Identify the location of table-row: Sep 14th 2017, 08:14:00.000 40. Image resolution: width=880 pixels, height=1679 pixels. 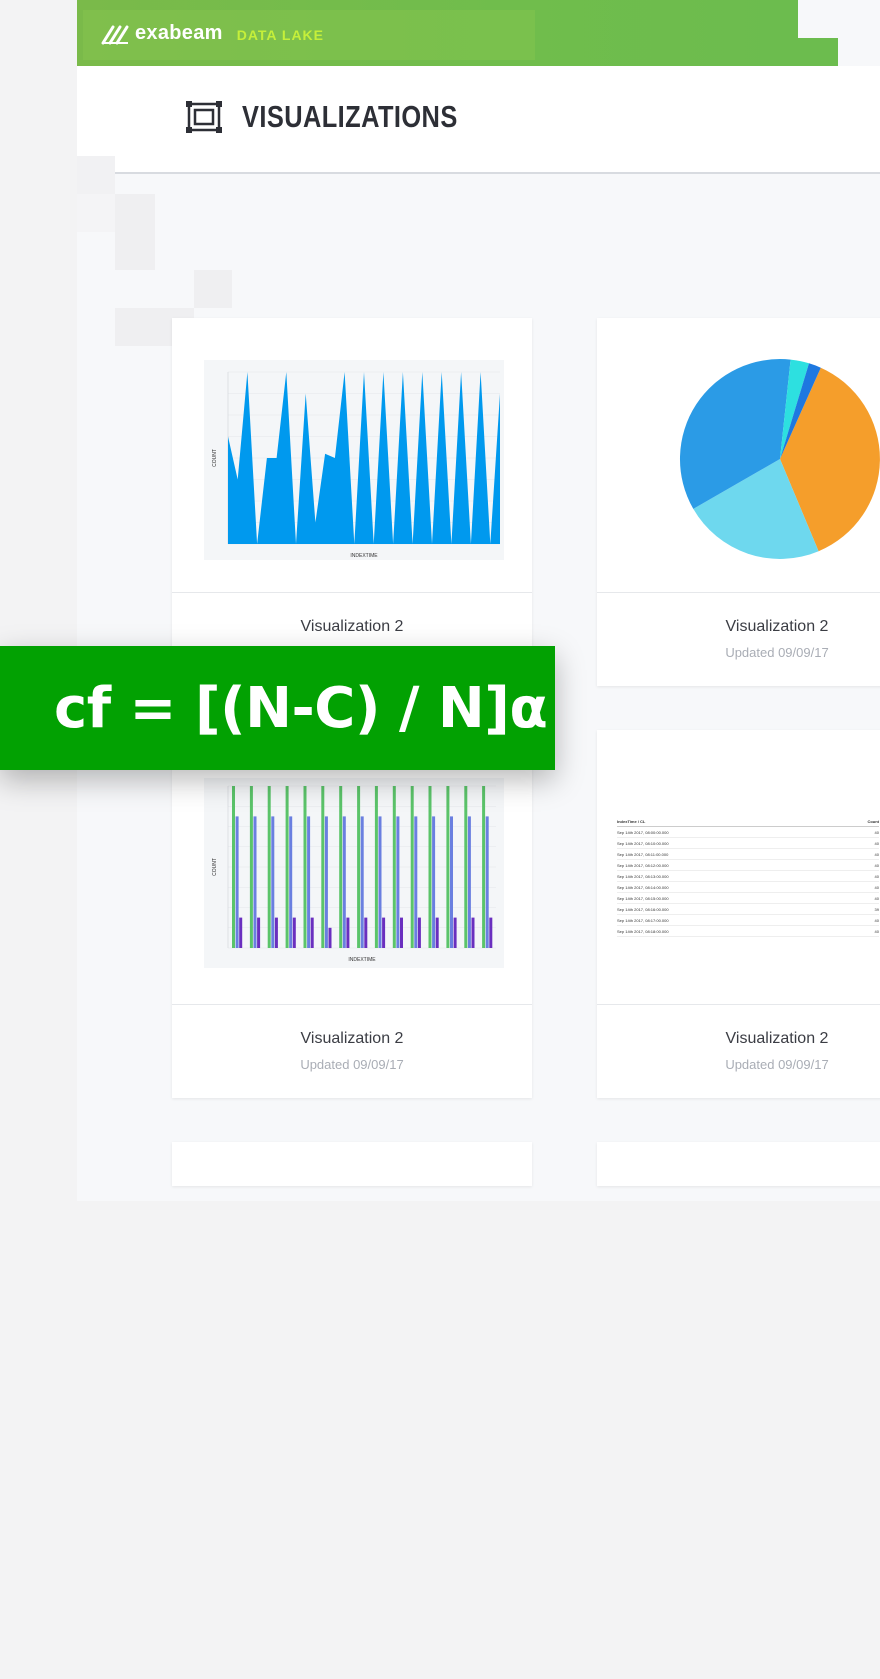
(748, 887).